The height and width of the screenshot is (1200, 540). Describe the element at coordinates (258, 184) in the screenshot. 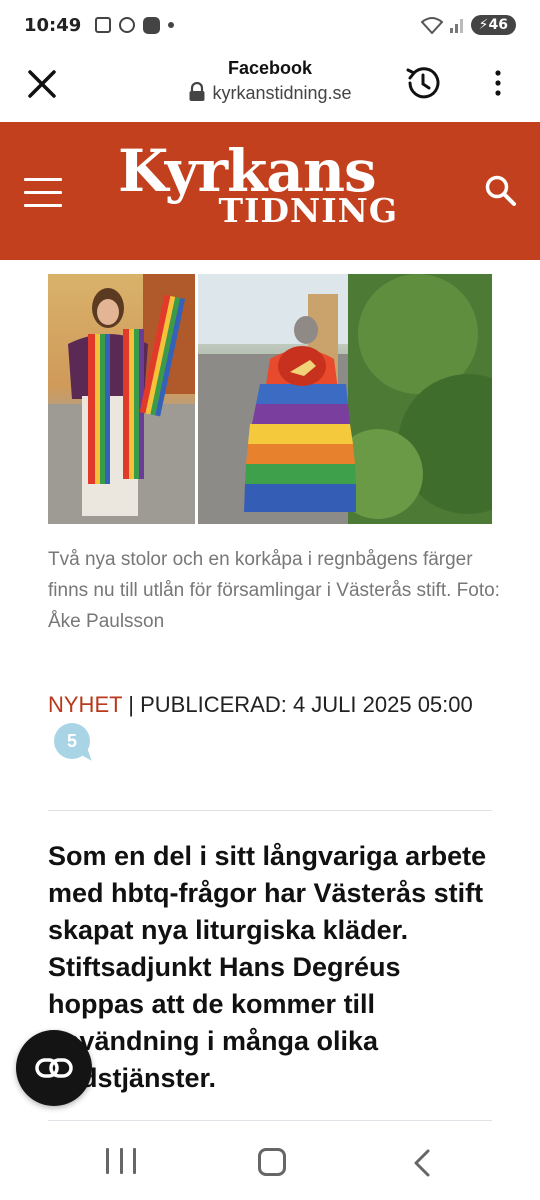

I see `site-logo: Kyrkans TIDNING` at that location.